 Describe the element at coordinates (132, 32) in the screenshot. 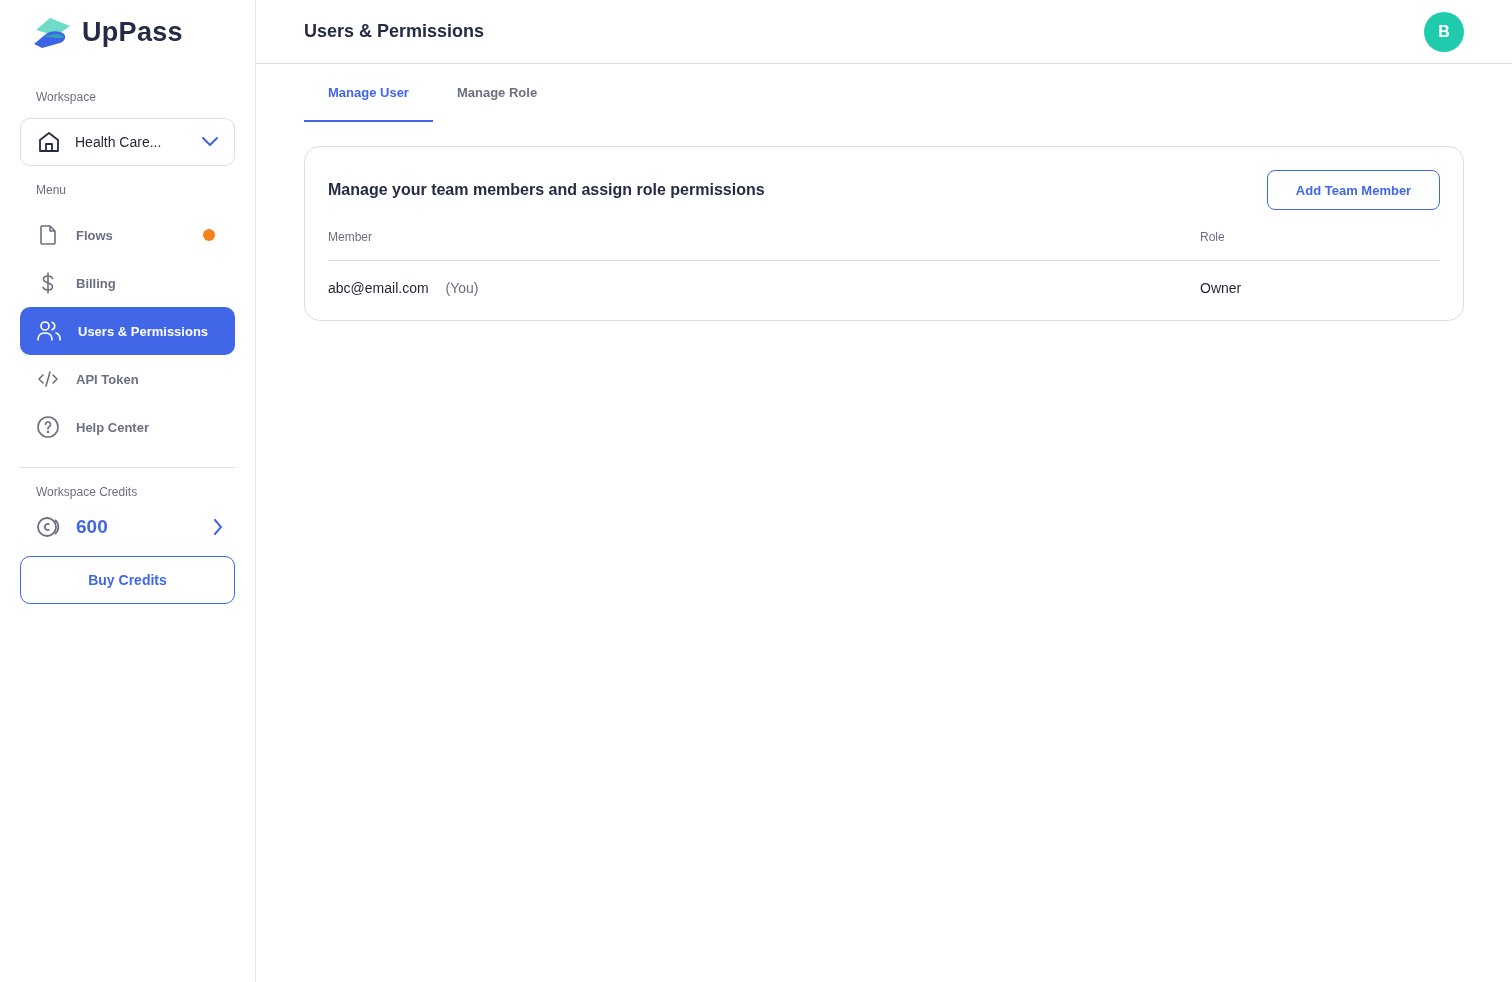

I see `brand-name: UpPass` at that location.